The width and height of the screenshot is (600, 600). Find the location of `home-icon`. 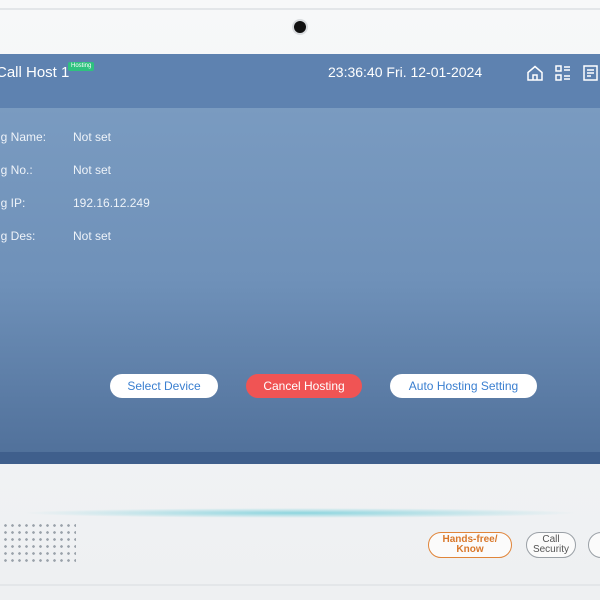

home-icon is located at coordinates (535, 73).